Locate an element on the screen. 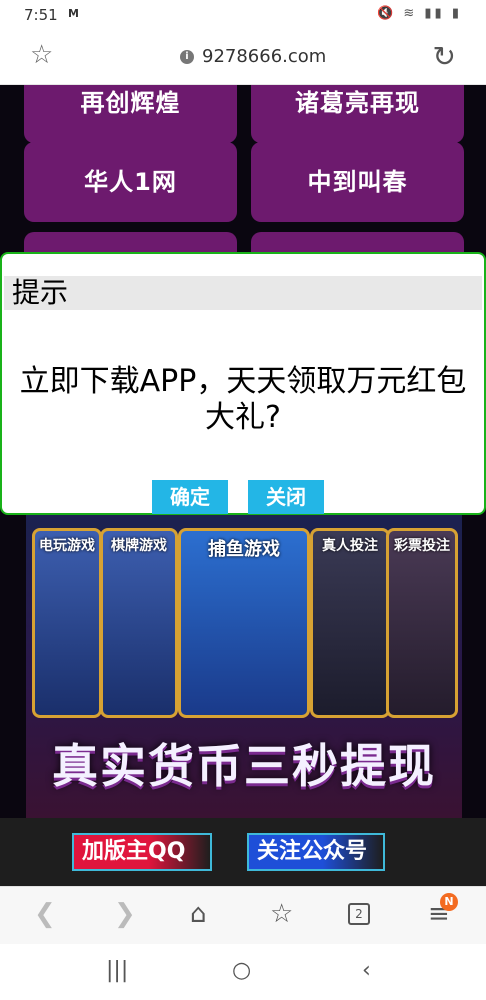 The image size is (486, 1000). dialog-message: 立即下载APP，天天领取万元红包大礼? is located at coordinates (243, 399).